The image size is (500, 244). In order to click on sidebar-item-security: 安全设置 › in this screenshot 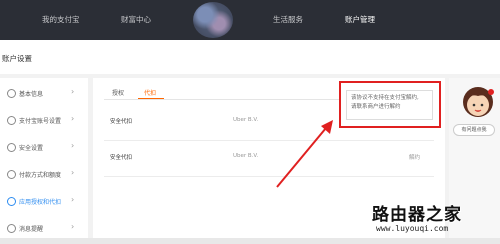, I will do `click(44, 148)`.